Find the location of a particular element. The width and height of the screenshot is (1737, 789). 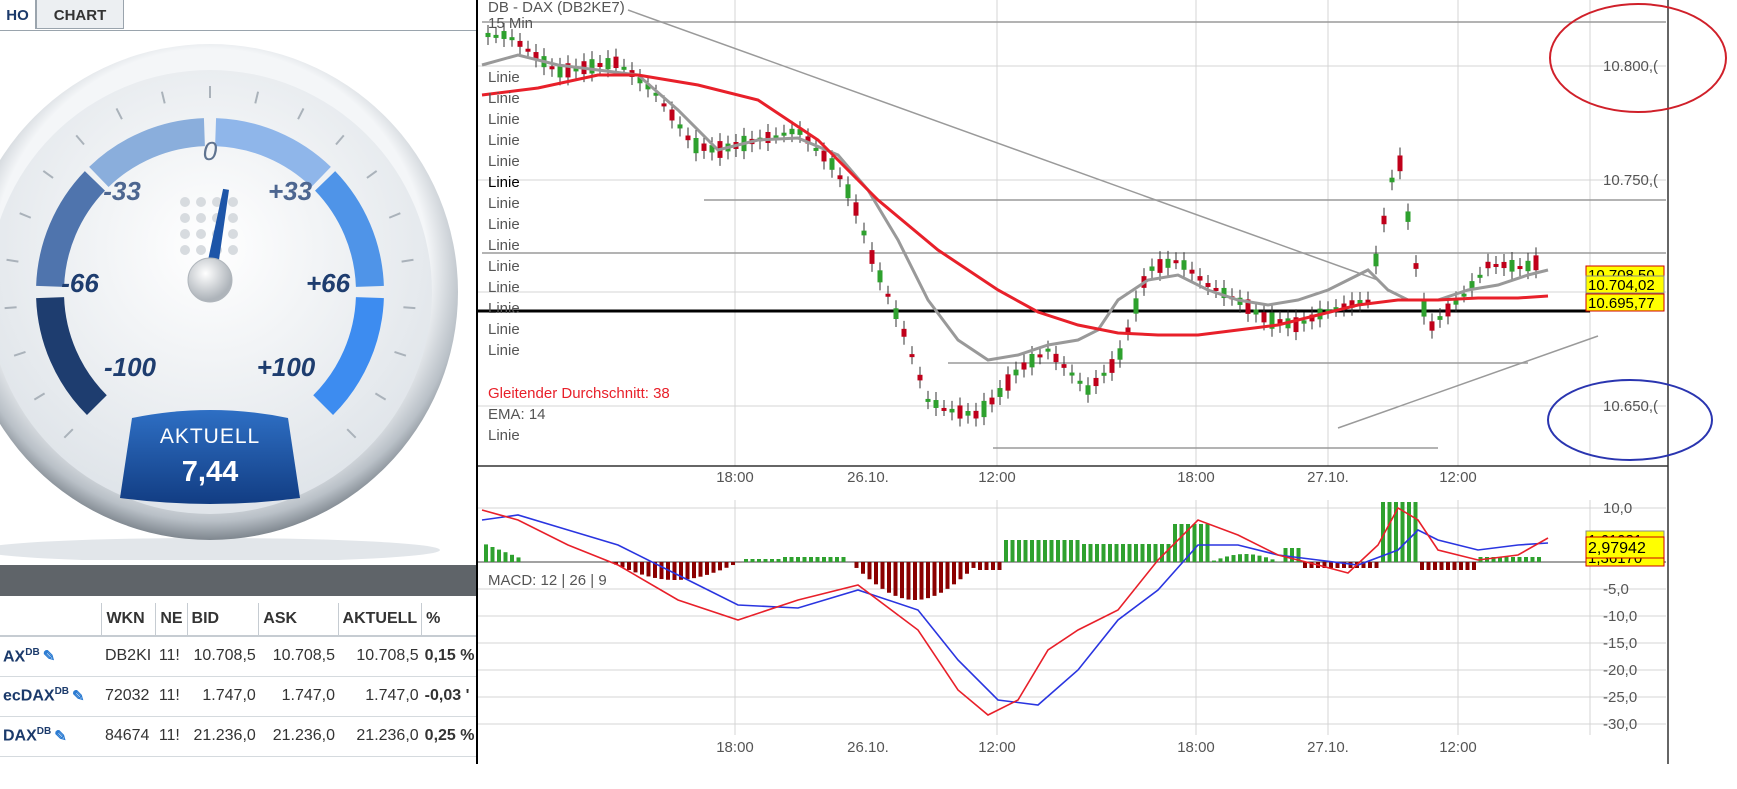

tab-chart: CHART is located at coordinates (80, 14).